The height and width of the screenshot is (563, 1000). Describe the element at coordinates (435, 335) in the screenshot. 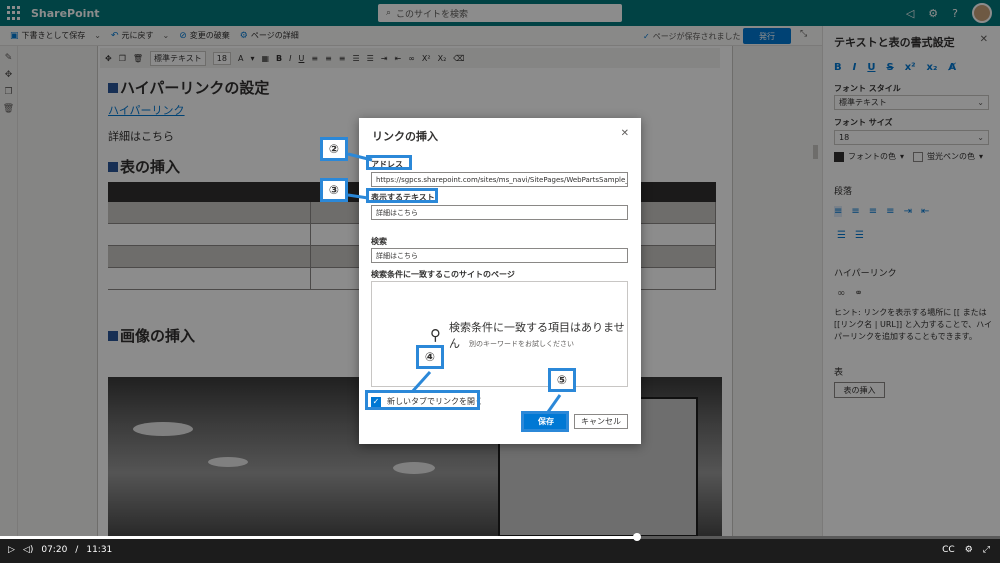

I see `search-icon: ⚲` at that location.